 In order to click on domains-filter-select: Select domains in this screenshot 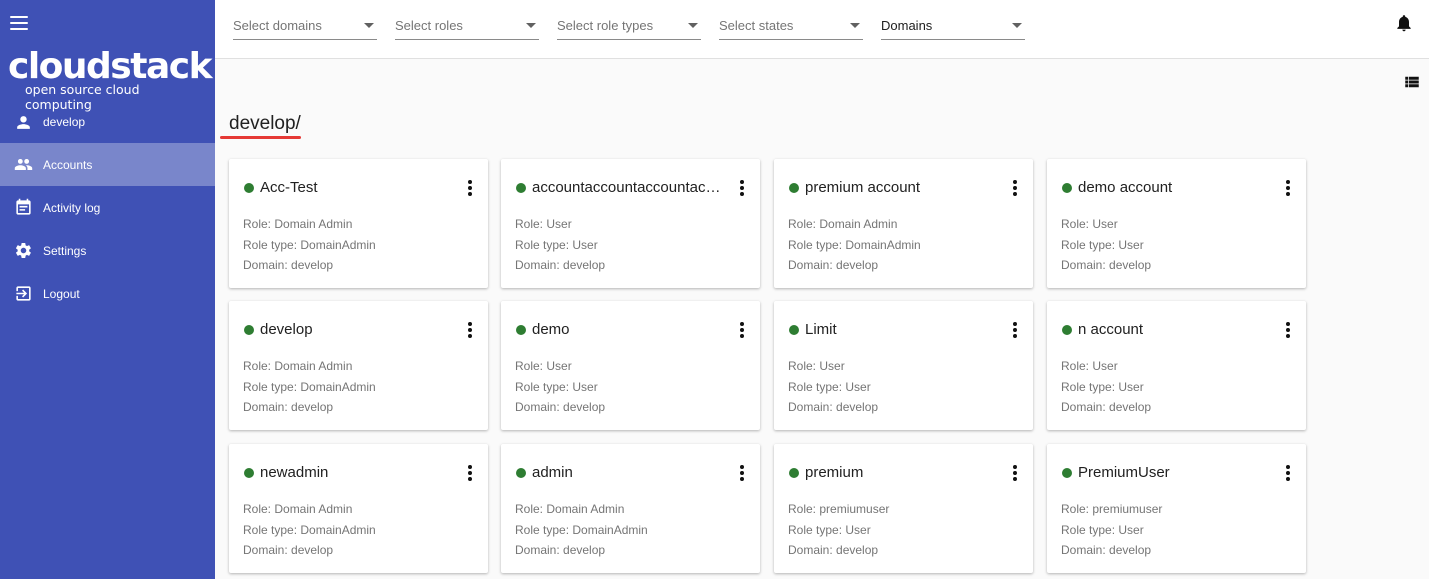, I will do `click(305, 27)`.